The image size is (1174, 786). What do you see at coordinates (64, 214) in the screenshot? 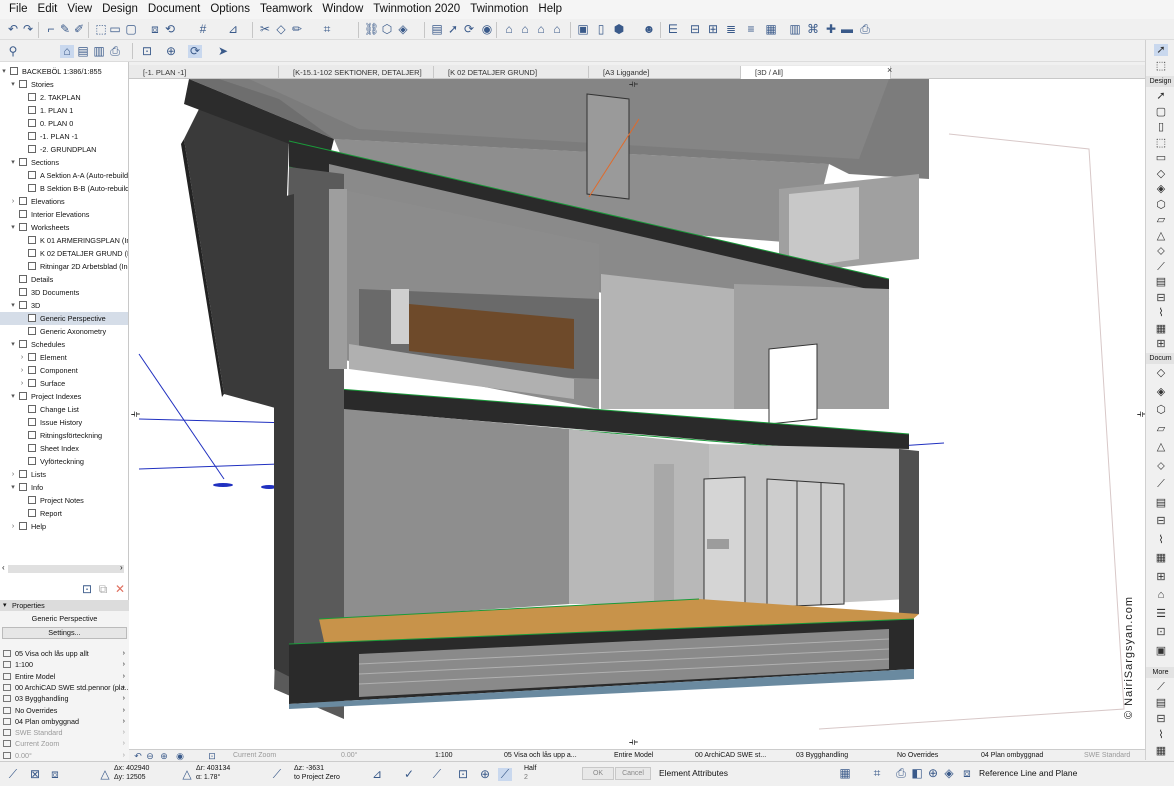
I see `navigator-item: Interior Elevations` at bounding box center [64, 214].